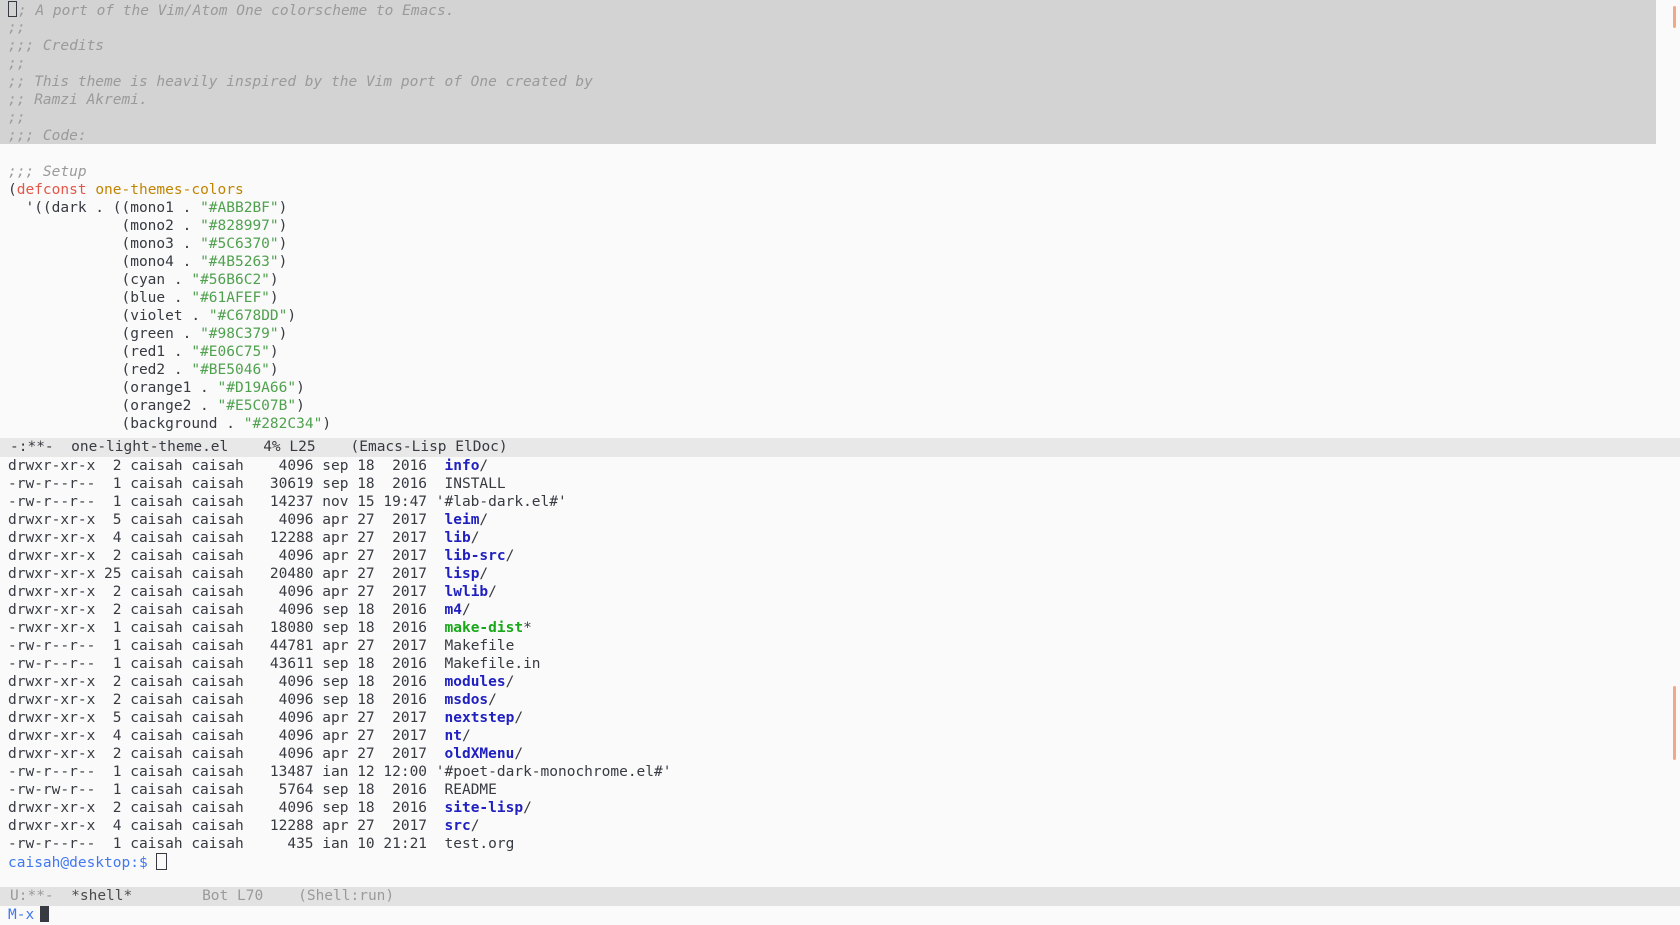 This screenshot has width=1680, height=925. Describe the element at coordinates (152, 244) in the screenshot. I see `color-key: mono3` at that location.